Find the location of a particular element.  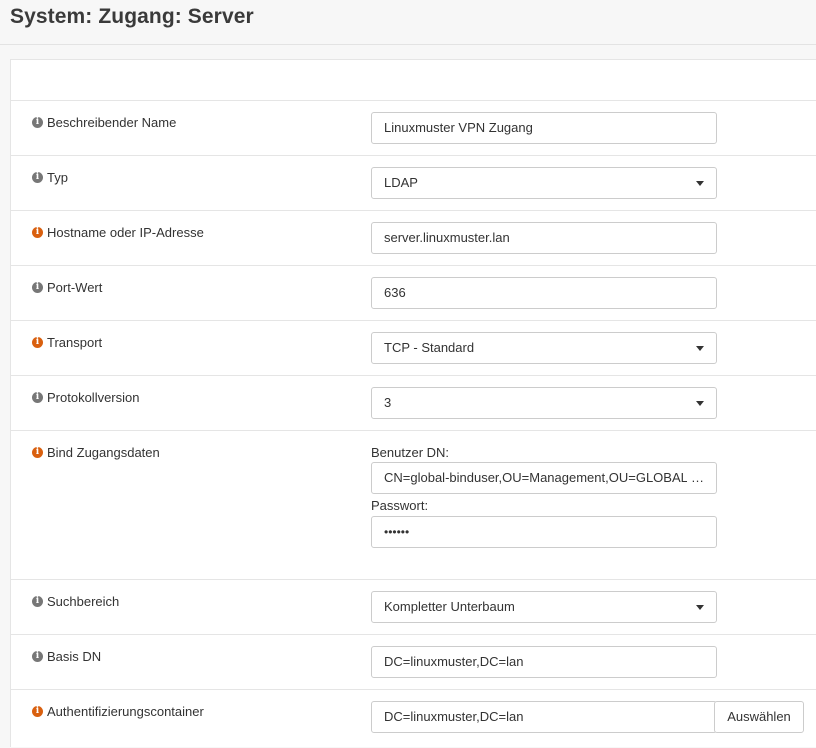

search-scope-label: Suchbereich is located at coordinates (83, 601).